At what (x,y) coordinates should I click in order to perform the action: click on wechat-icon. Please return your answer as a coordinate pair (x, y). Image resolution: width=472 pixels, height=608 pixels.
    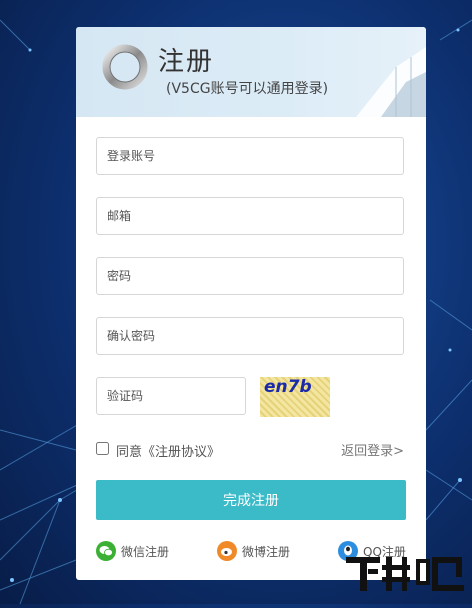
    Looking at the image, I should click on (106, 551).